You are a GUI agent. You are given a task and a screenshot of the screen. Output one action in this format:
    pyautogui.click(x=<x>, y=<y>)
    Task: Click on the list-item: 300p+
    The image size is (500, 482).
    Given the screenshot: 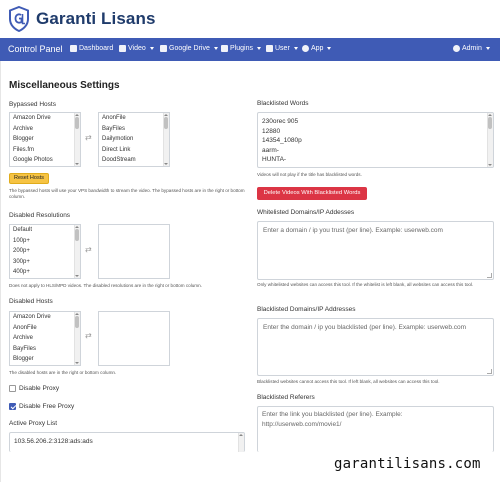 What is the action you would take?
    pyautogui.click(x=45, y=262)
    